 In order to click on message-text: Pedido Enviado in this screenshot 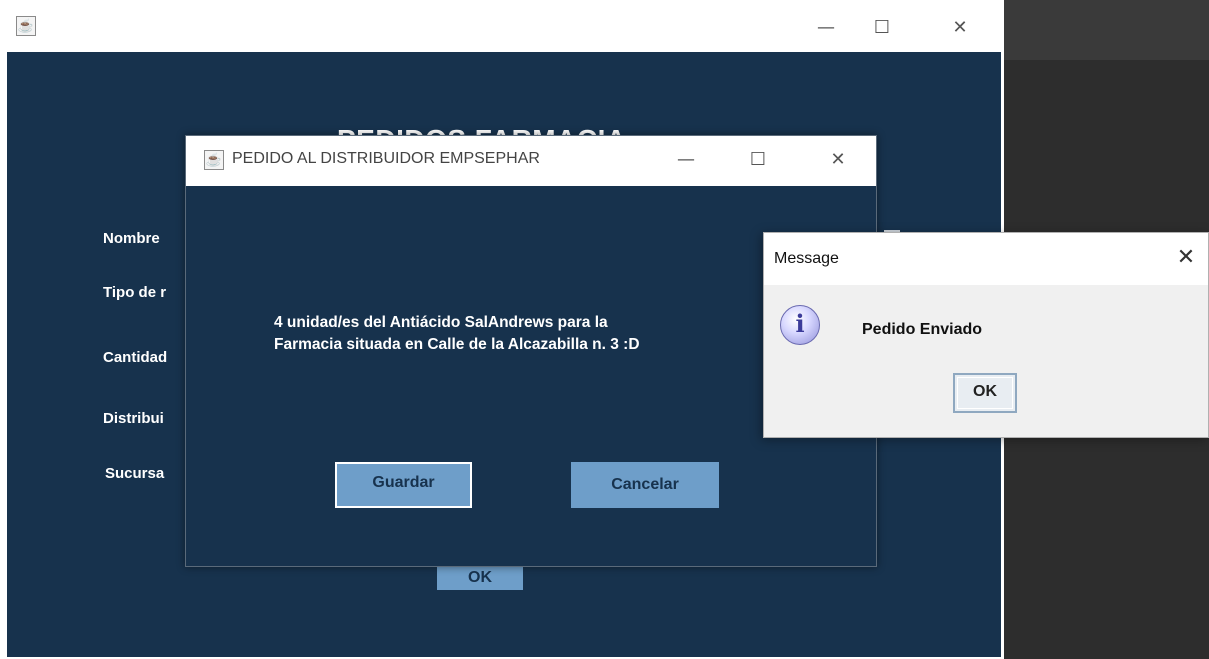, I will do `click(922, 329)`.